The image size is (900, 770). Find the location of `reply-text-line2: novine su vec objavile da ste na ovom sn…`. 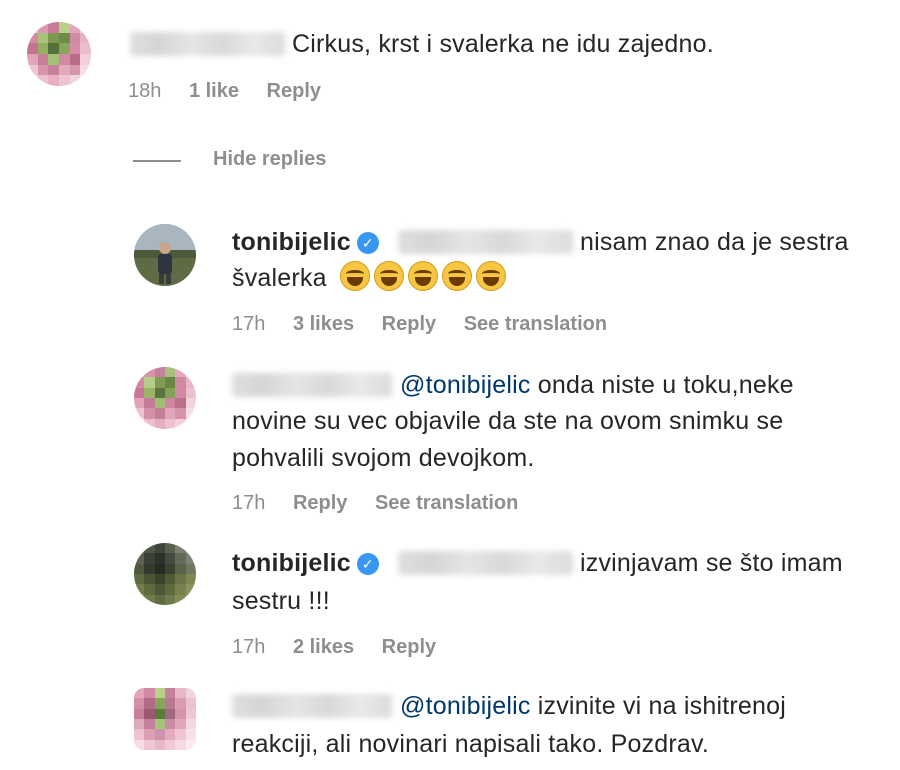

reply-text-line2: novine su vec objavile da ste na ovom sn… is located at coordinates (508, 421).